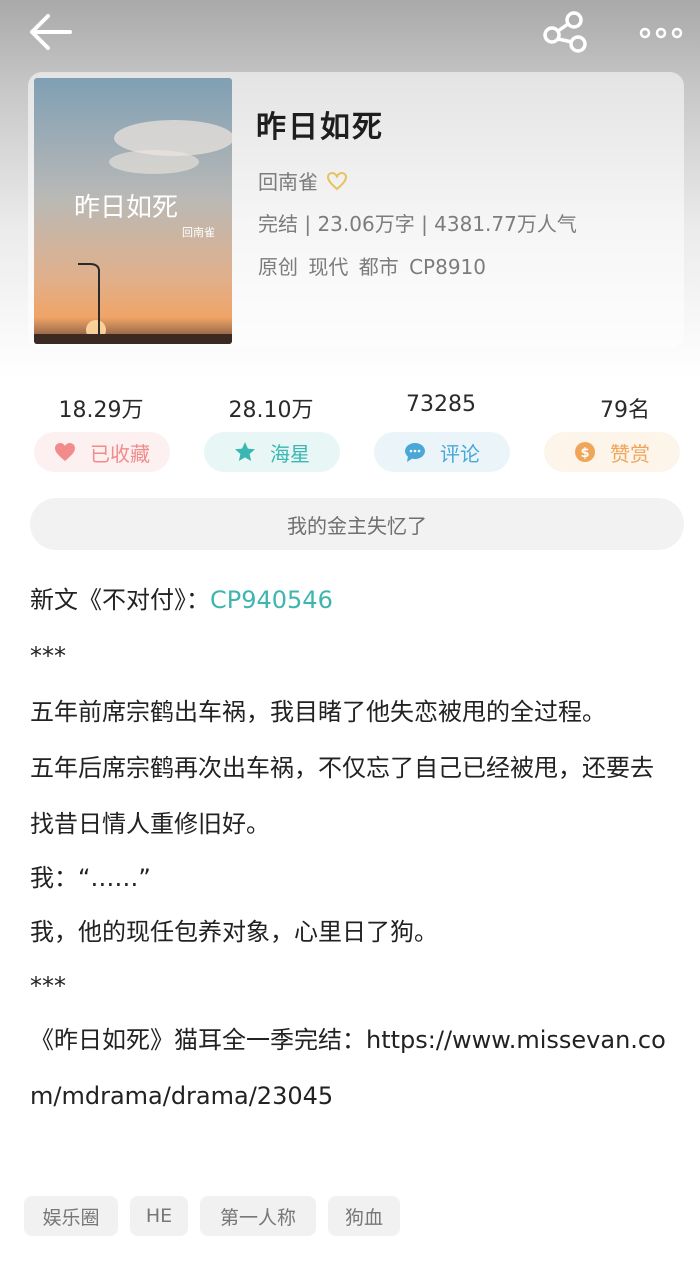 Image resolution: width=700 pixels, height=1264 pixels. I want to click on author-row: 回南雀, so click(303, 180).